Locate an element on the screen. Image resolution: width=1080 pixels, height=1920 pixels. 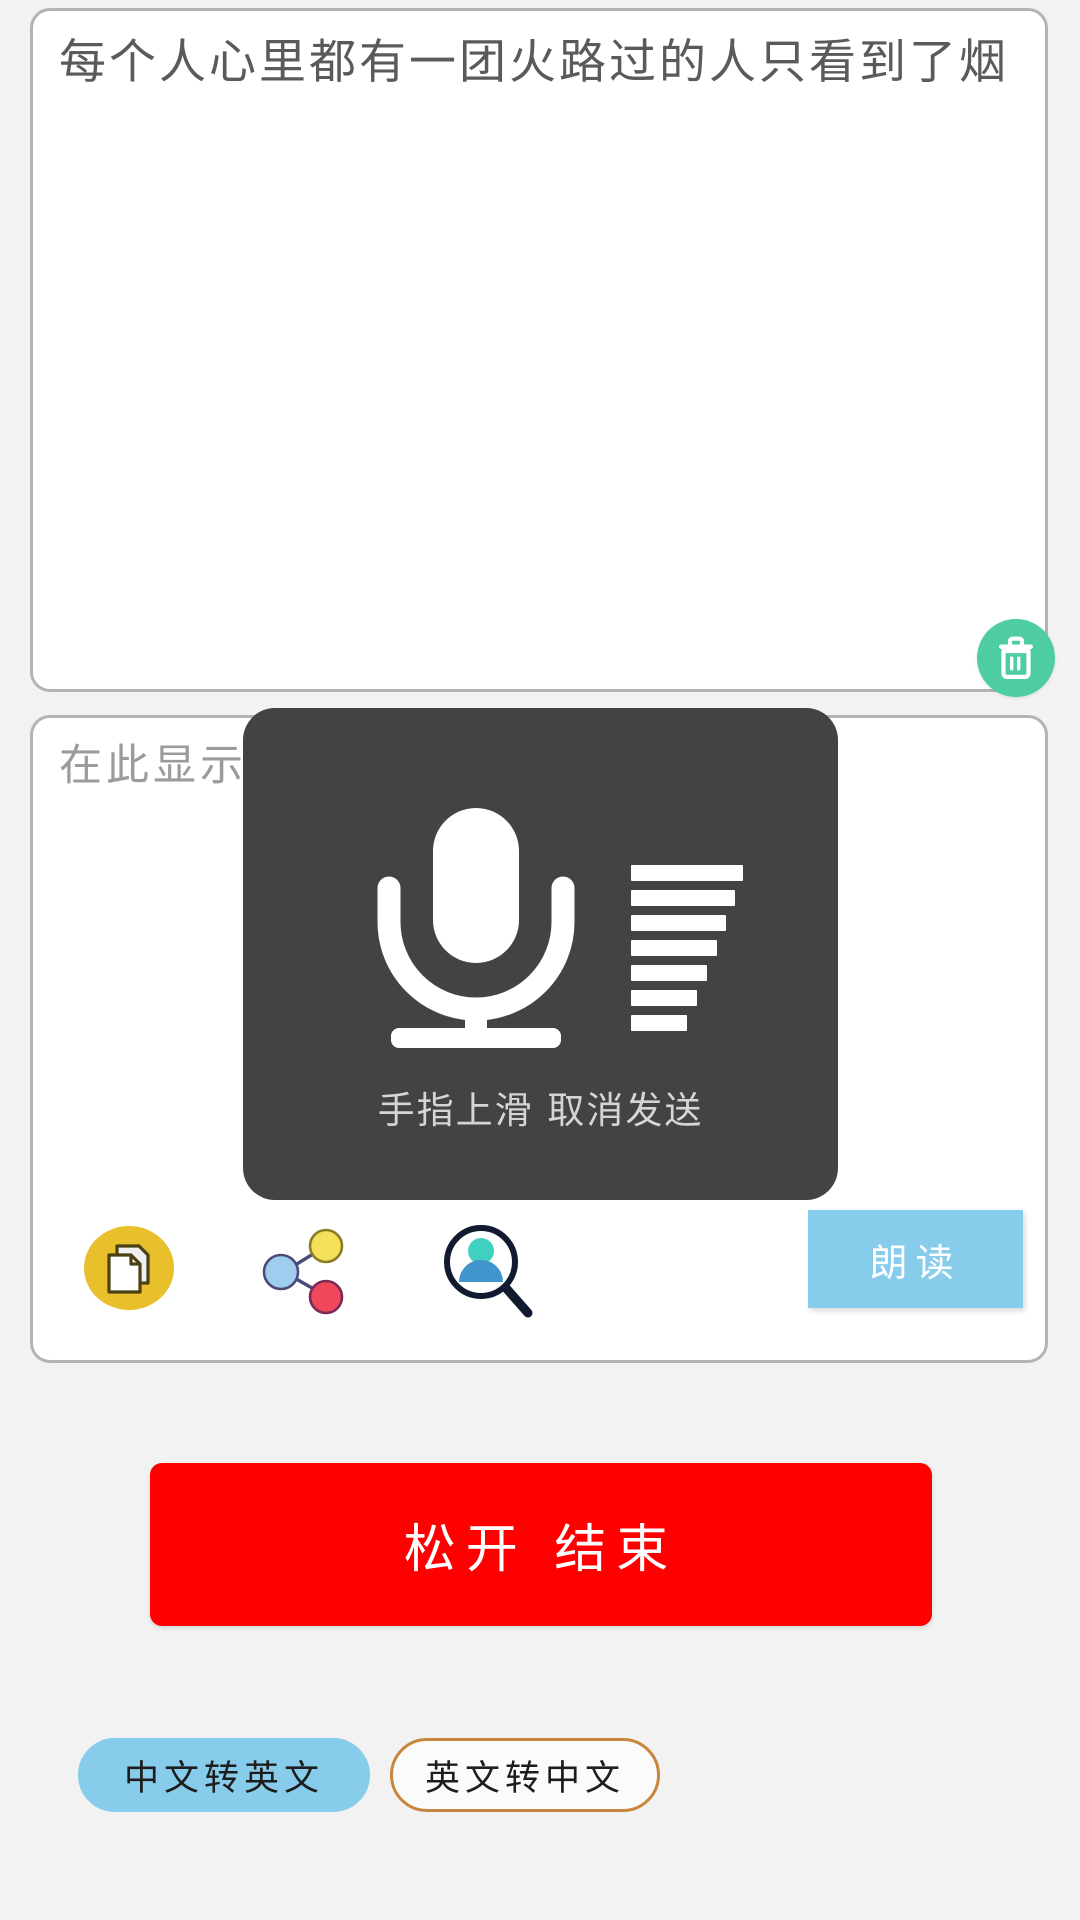
source-text: 每个人心里都有一团火路过的人只看到了烟 is located at coordinates (534, 62).